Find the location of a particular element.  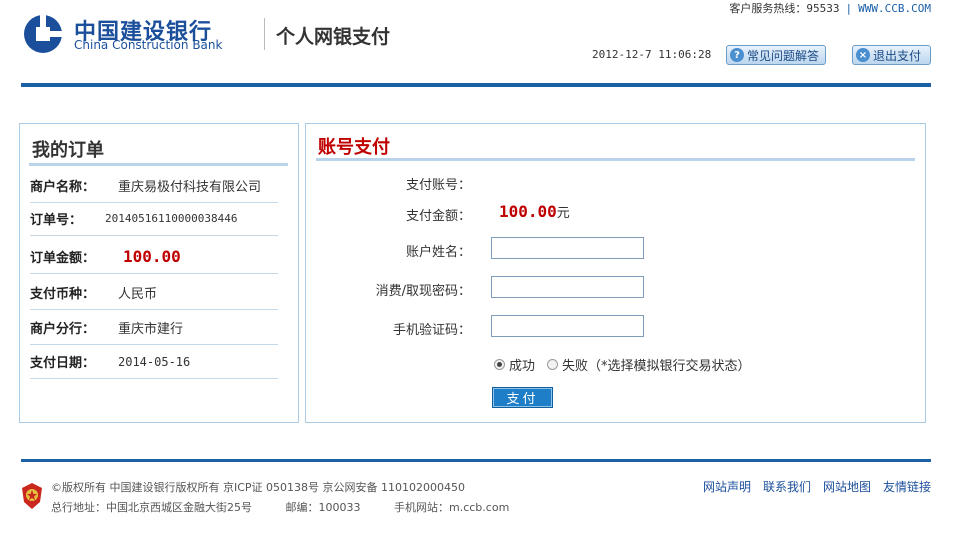

account-name-input is located at coordinates (567, 248).